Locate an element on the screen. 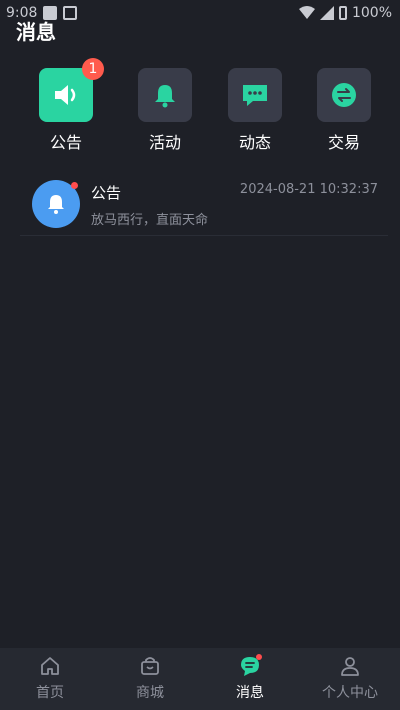 This screenshot has height=710, width=400. category-activity: 活动 is located at coordinates (165, 110).